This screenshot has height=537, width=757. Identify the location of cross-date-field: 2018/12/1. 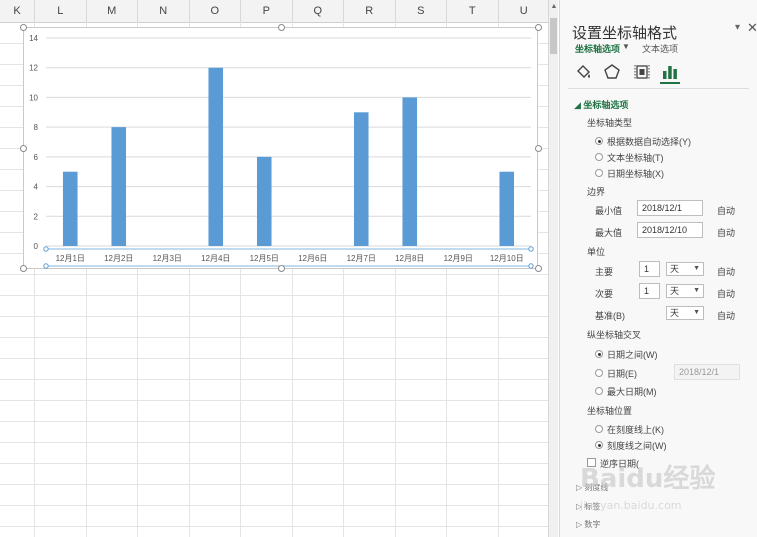
(707, 372).